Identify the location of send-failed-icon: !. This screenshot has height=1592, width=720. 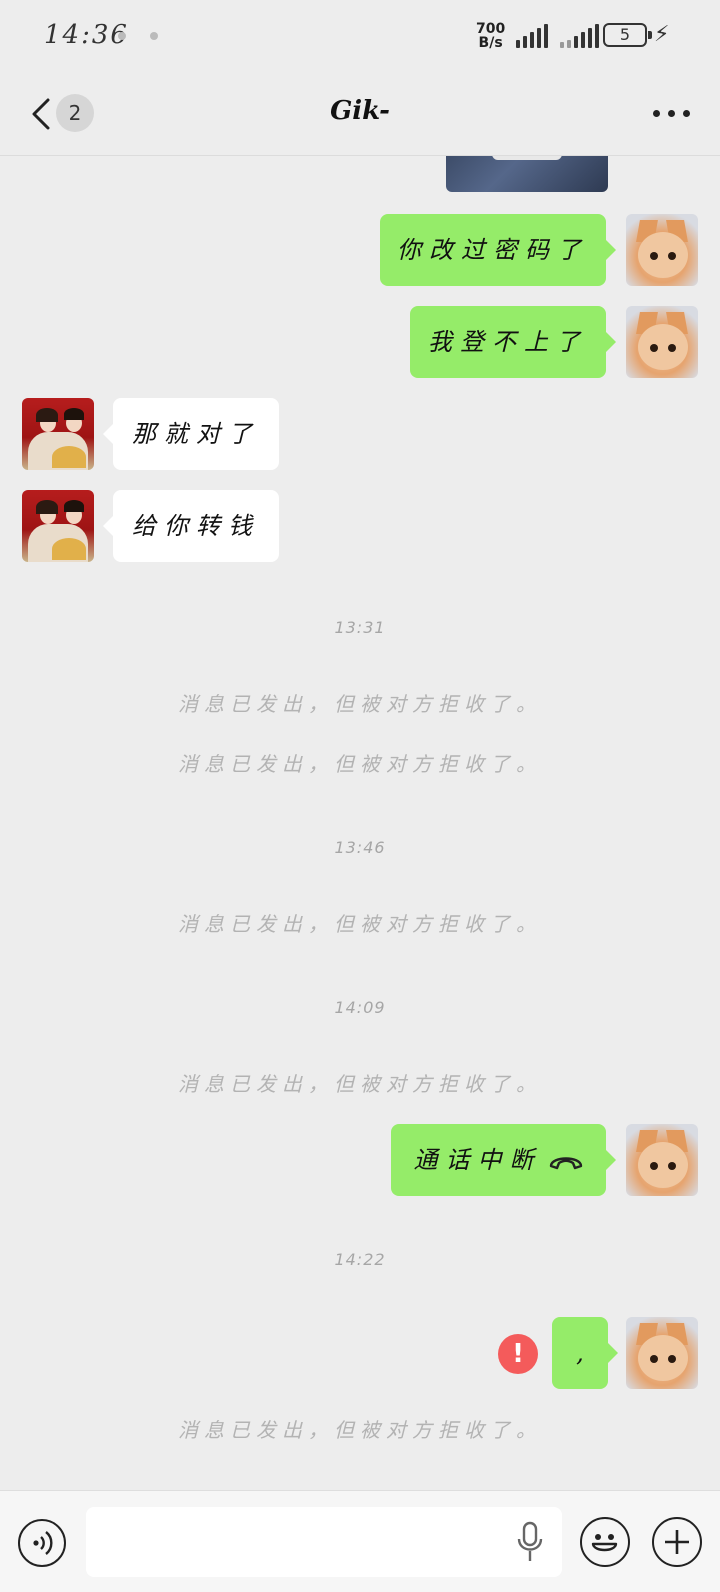
(518, 1354).